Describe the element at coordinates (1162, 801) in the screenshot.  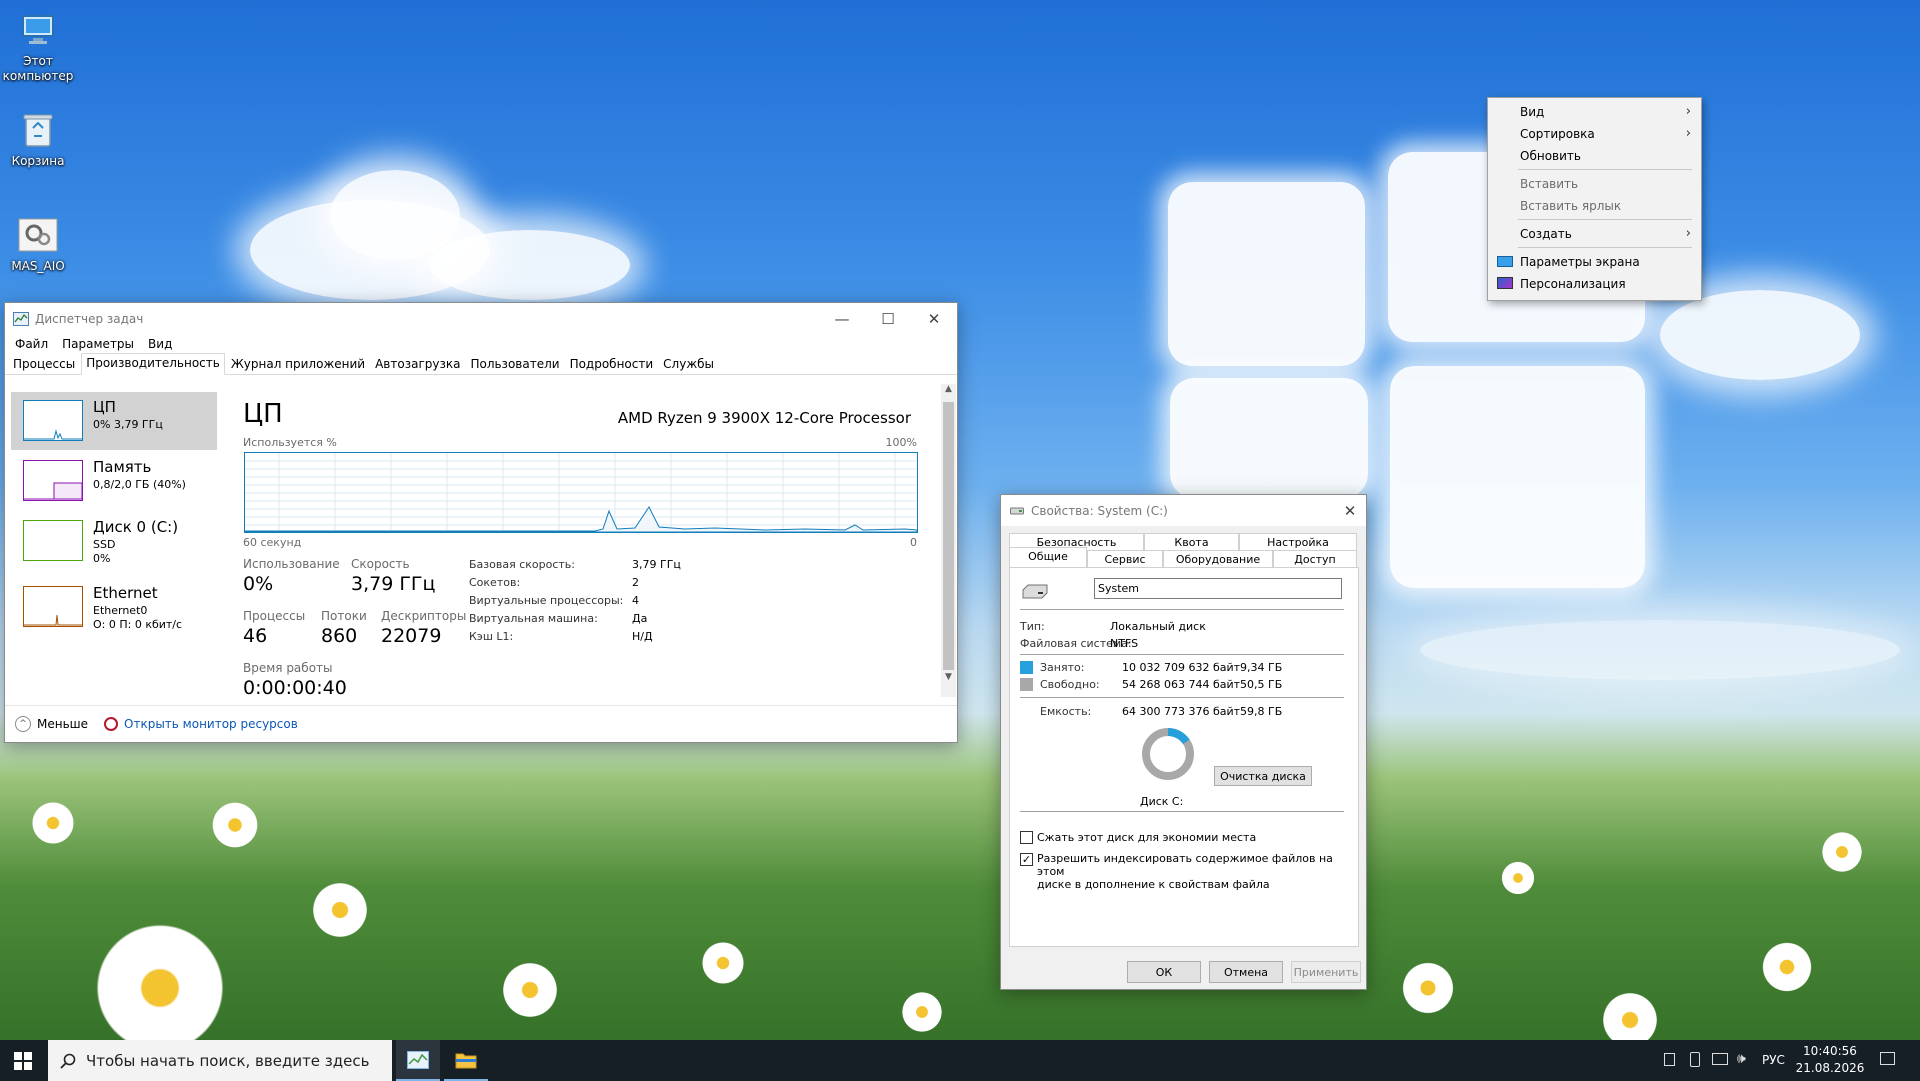
I see `disk-label: Диск C:` at that location.